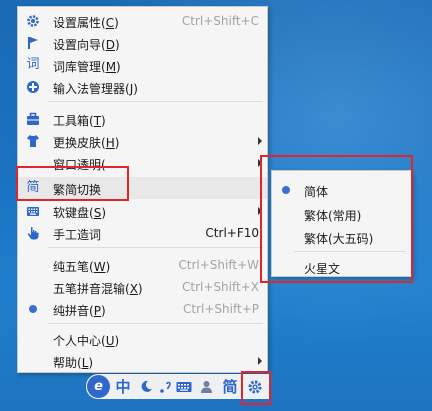 Image resolution: width=432 pixels, height=411 pixels. Describe the element at coordinates (33, 211) in the screenshot. I see `keyboard-icon` at that location.